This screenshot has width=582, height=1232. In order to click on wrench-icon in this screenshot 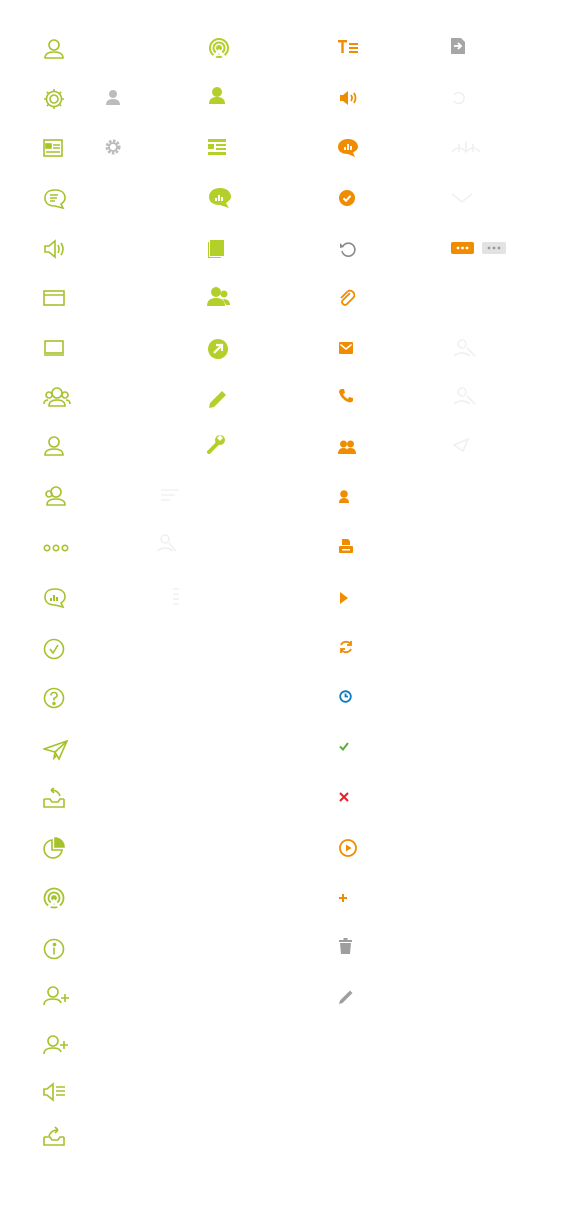, I will do `click(216, 444)`.